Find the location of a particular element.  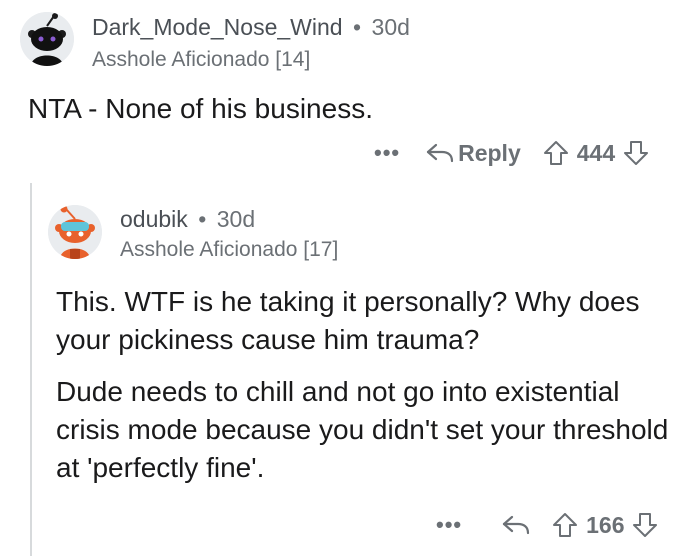

reply-button: Reply is located at coordinates (473, 153).